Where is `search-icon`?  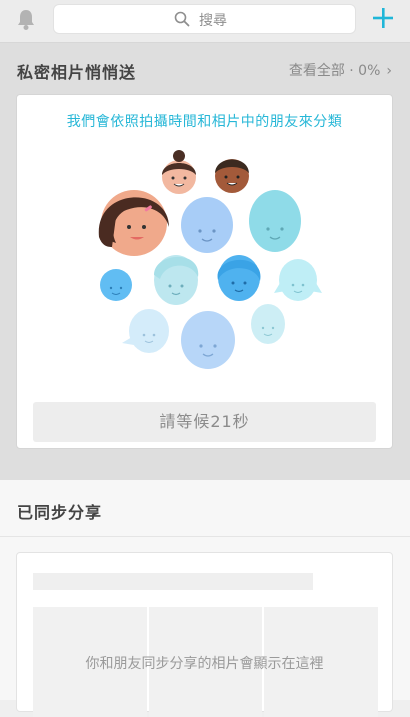
search-icon is located at coordinates (182, 19).